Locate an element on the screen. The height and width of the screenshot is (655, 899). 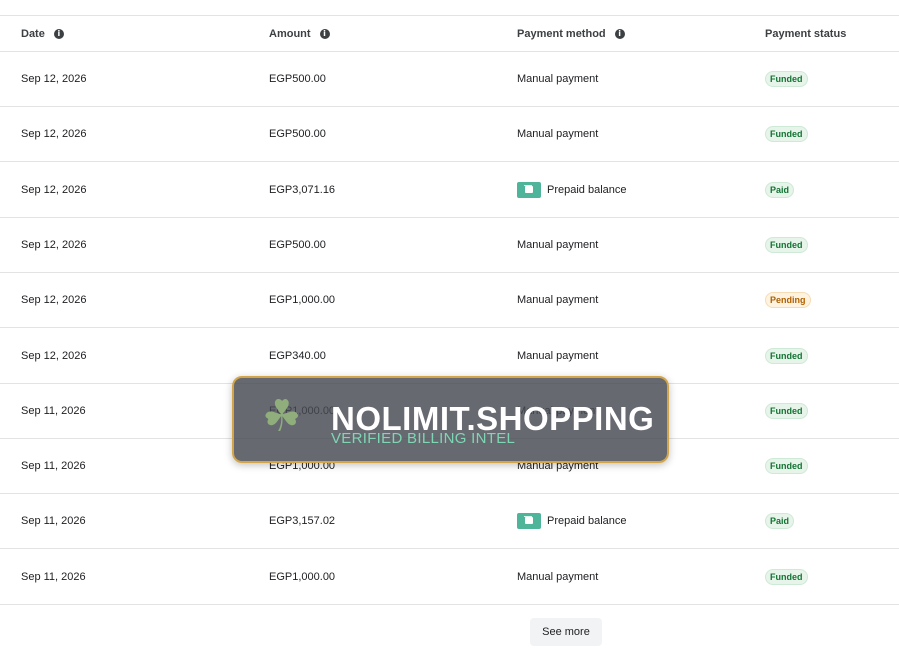
header-date: Date i is located at coordinates (42, 33).